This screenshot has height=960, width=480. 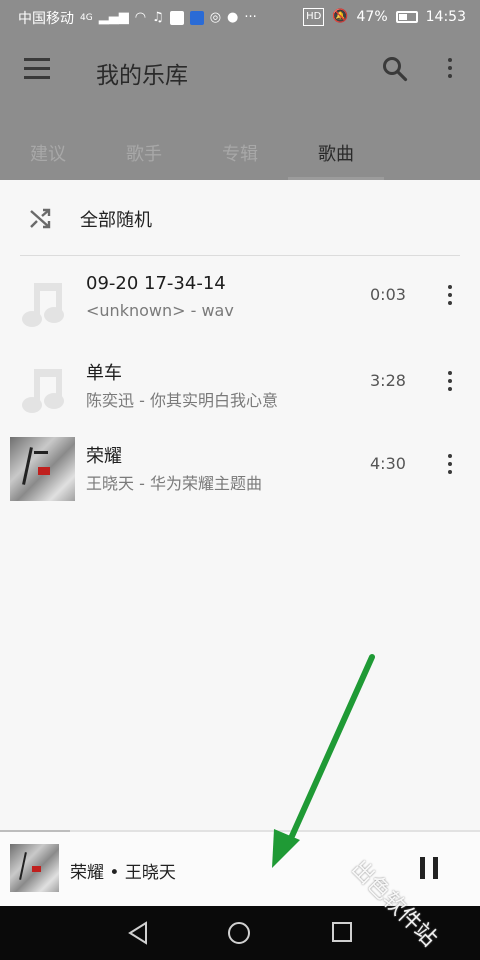 I want to click on home-icon, so click(x=239, y=933).